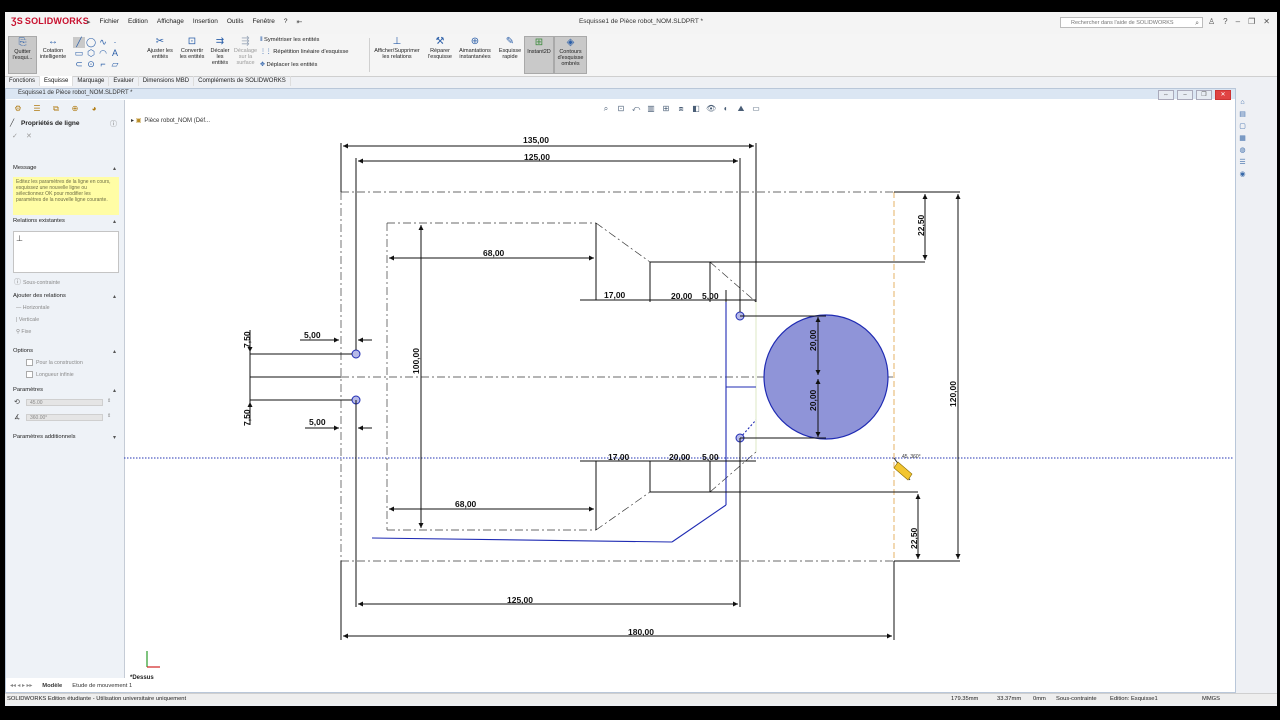 This screenshot has height=720, width=1280. Describe the element at coordinates (826, 377) in the screenshot. I see `large-circle` at that location.